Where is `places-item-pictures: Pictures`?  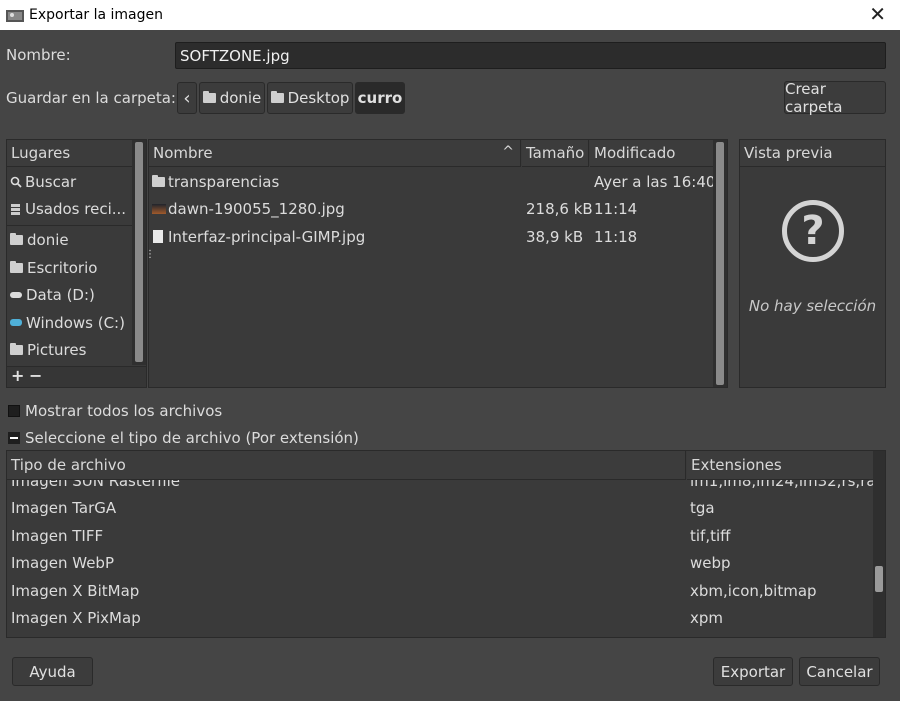 places-item-pictures: Pictures is located at coordinates (46, 349).